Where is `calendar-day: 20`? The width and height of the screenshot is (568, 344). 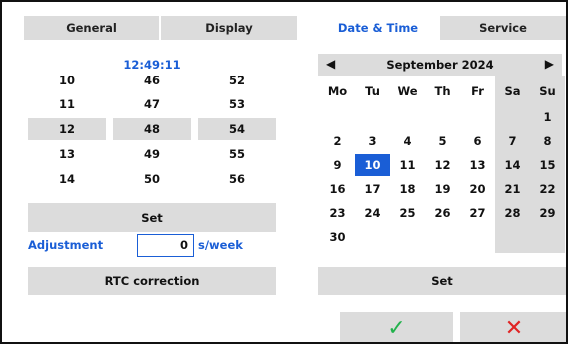 calendar-day: 20 is located at coordinates (477, 189).